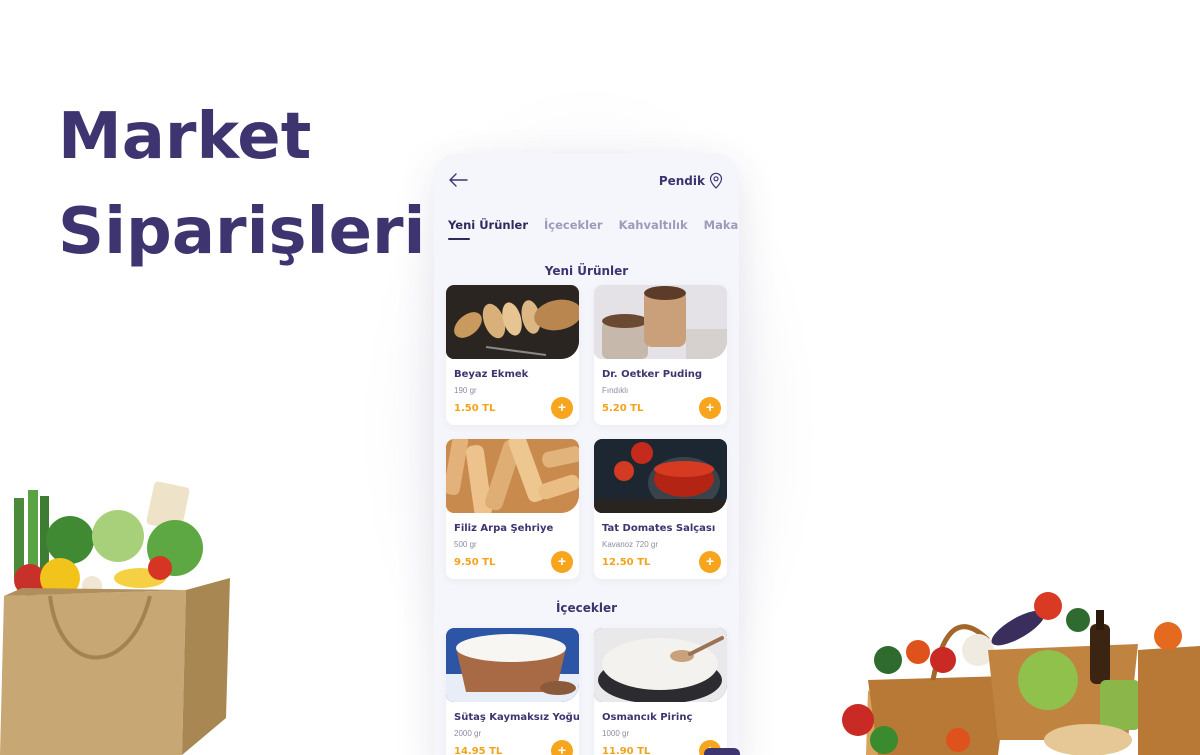 This screenshot has width=1200, height=755. I want to click on arrow-left-icon, so click(458, 180).